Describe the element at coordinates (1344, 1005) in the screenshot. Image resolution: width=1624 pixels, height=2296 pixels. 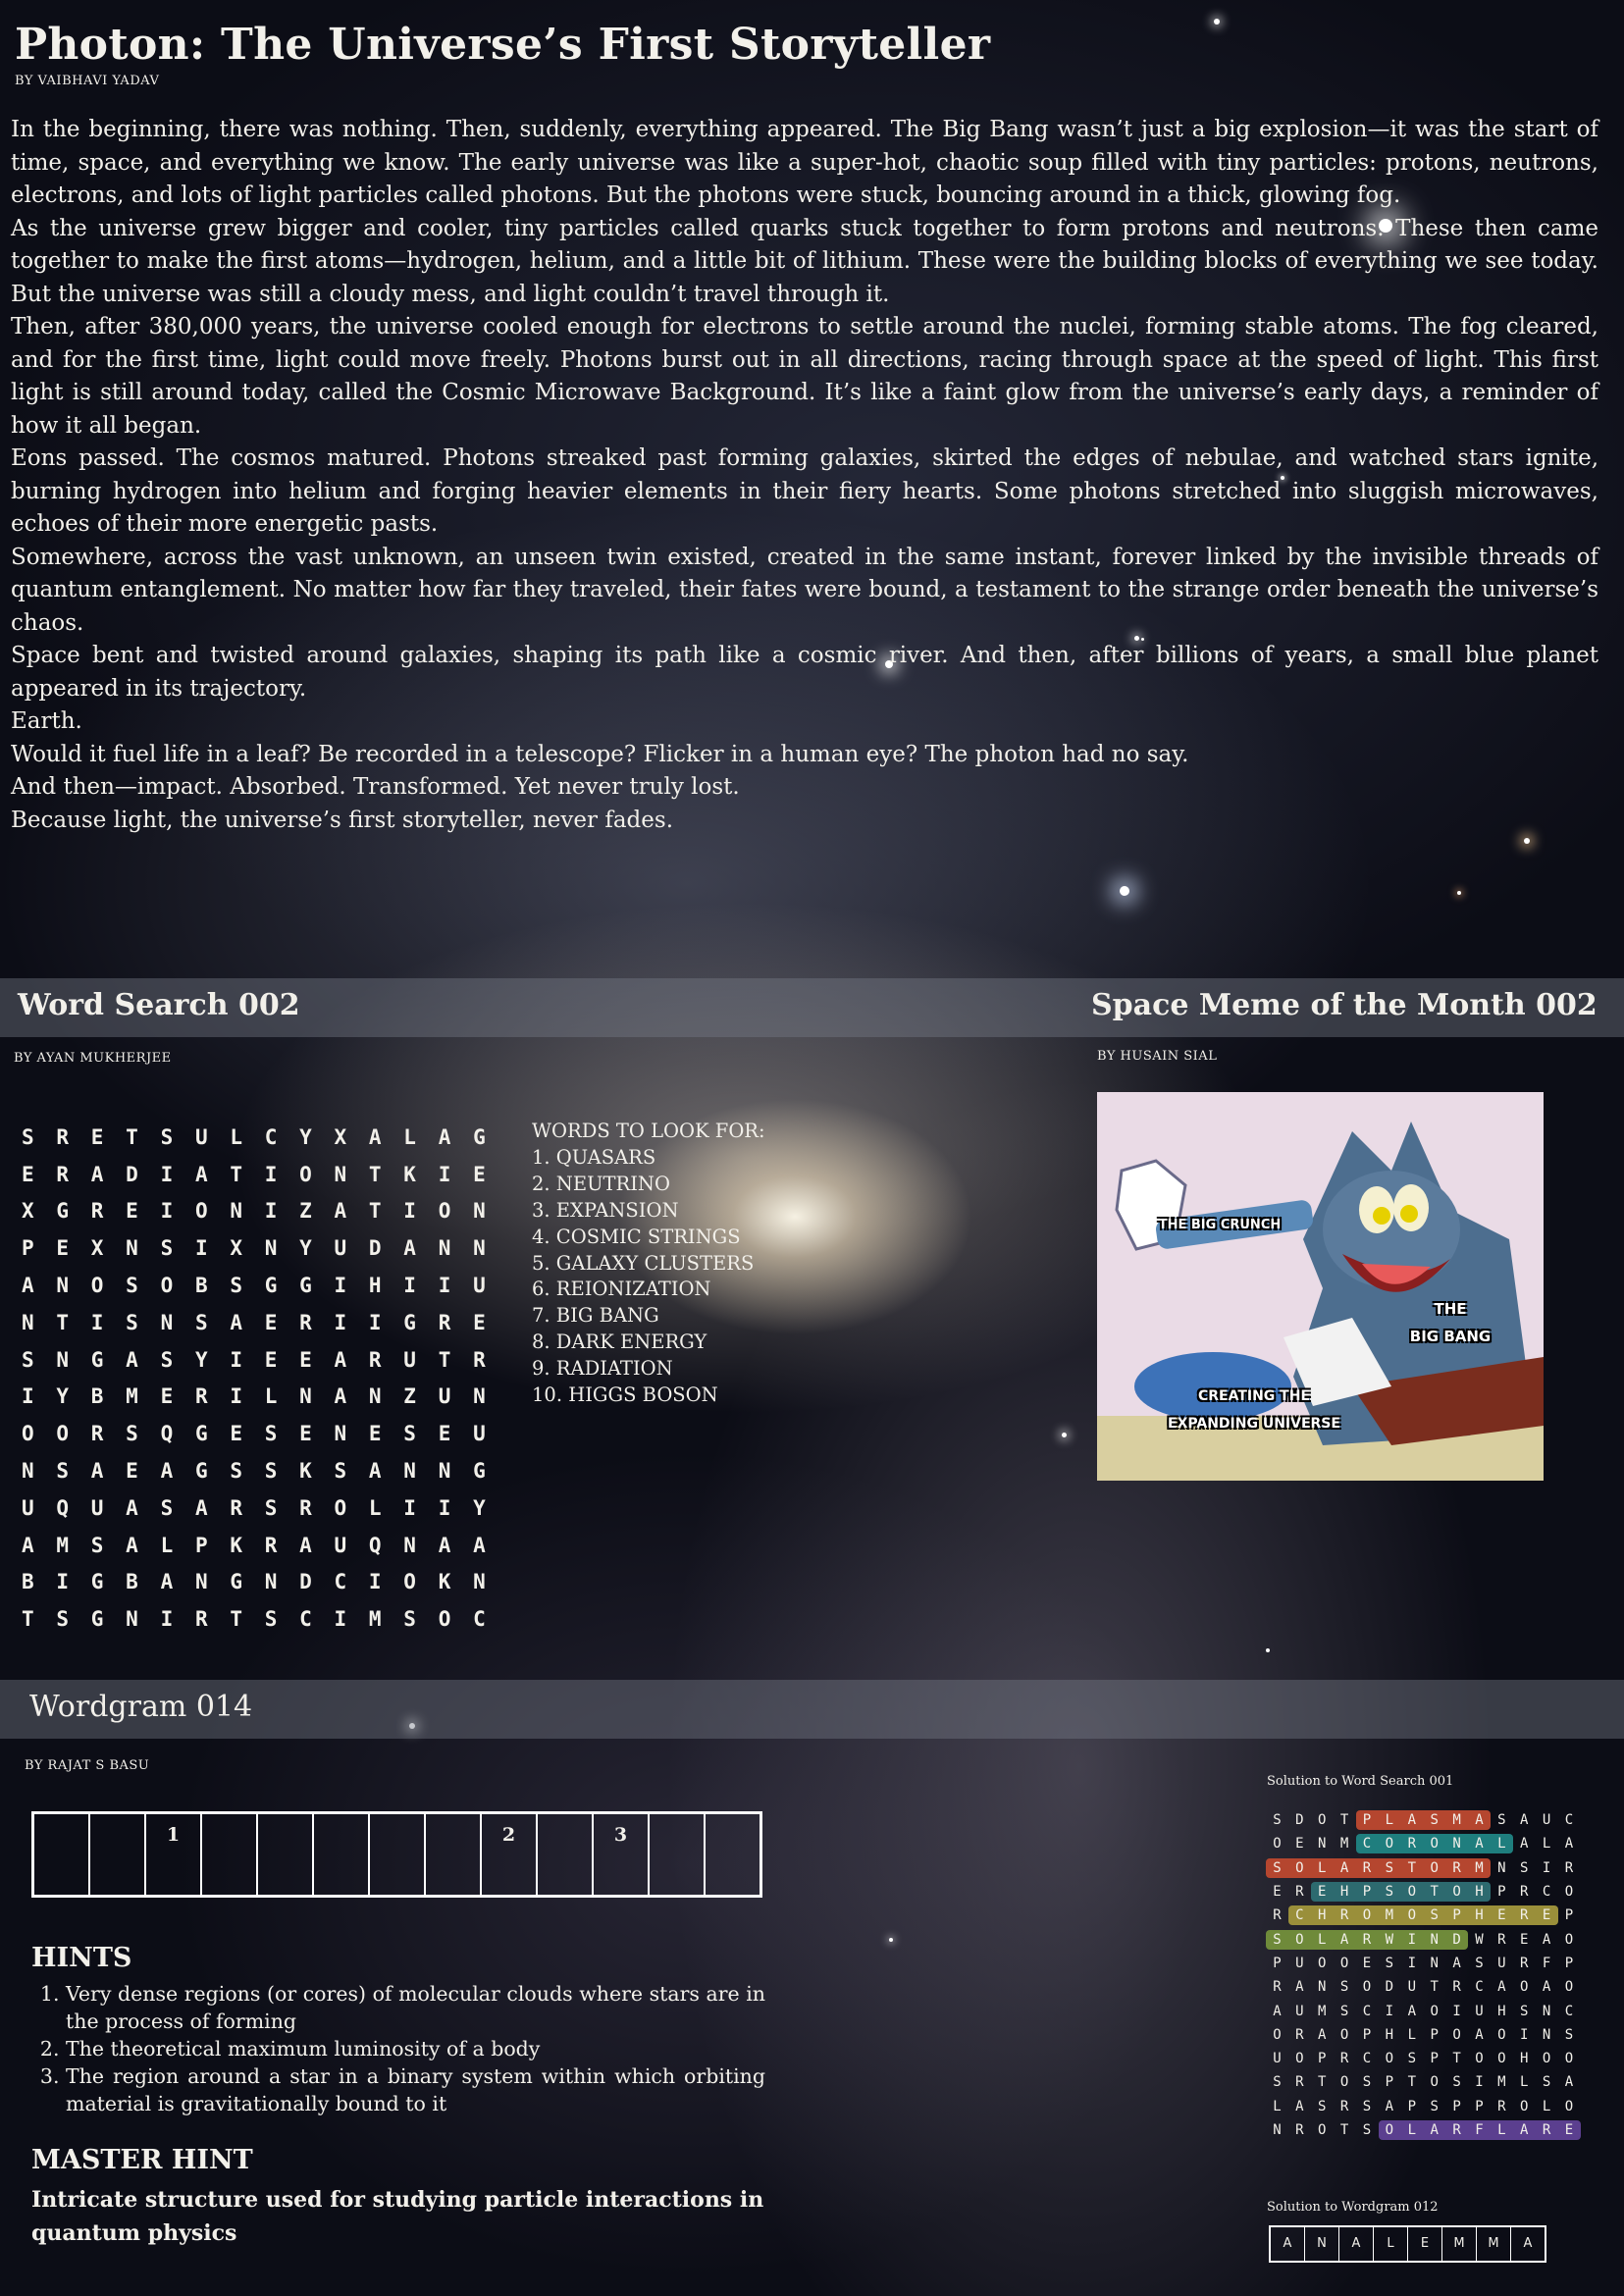
I see `meme-title: Space Meme of the Month 002` at that location.